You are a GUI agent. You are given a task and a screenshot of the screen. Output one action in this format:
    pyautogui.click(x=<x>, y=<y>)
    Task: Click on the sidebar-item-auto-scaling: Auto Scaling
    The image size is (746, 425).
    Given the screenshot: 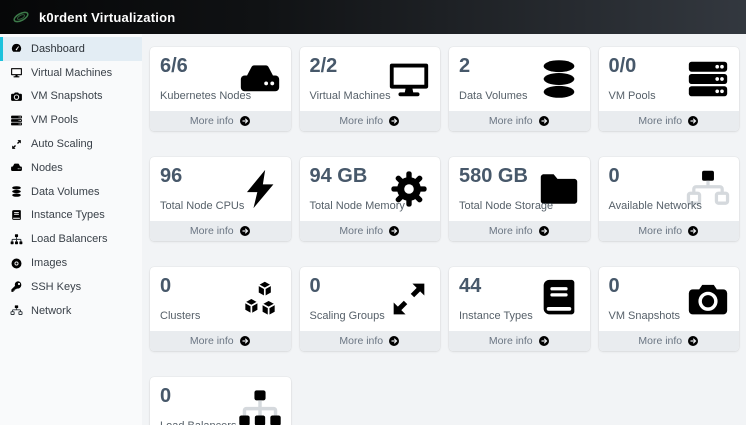 What is the action you would take?
    pyautogui.click(x=71, y=144)
    